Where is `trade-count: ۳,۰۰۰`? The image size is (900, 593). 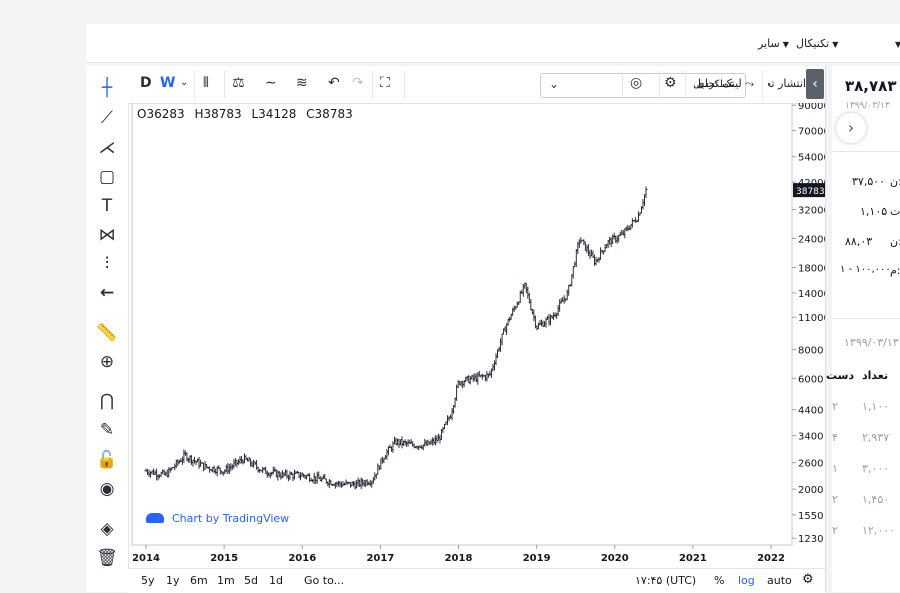
trade-count: ۳,۰۰۰ is located at coordinates (876, 468).